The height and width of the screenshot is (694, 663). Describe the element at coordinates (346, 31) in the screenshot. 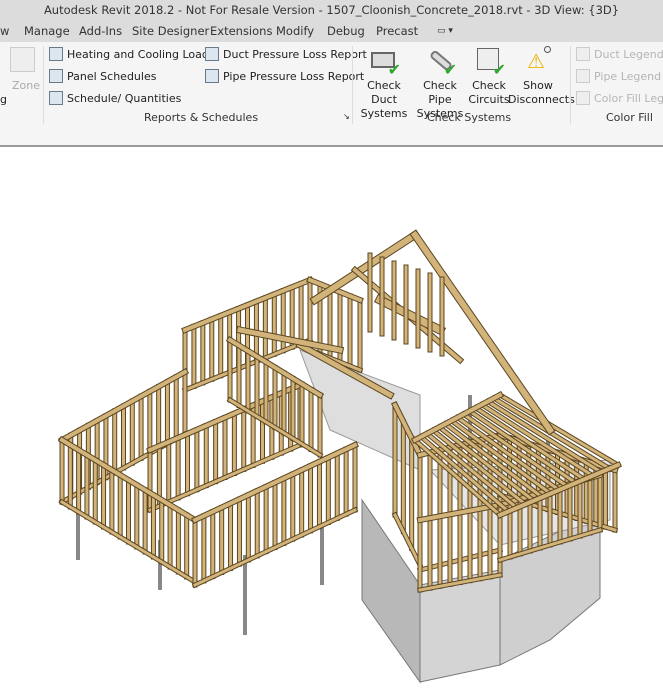

I see `tab-debug: Debug` at that location.